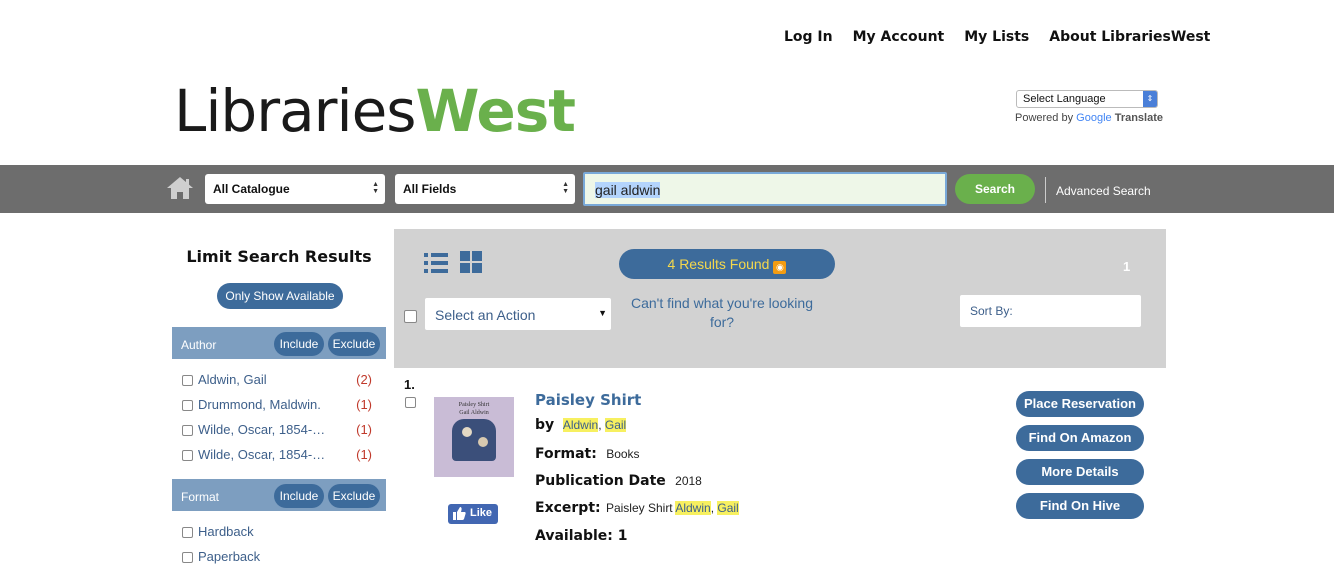  I want to click on select-all-checkbox, so click(410, 316).